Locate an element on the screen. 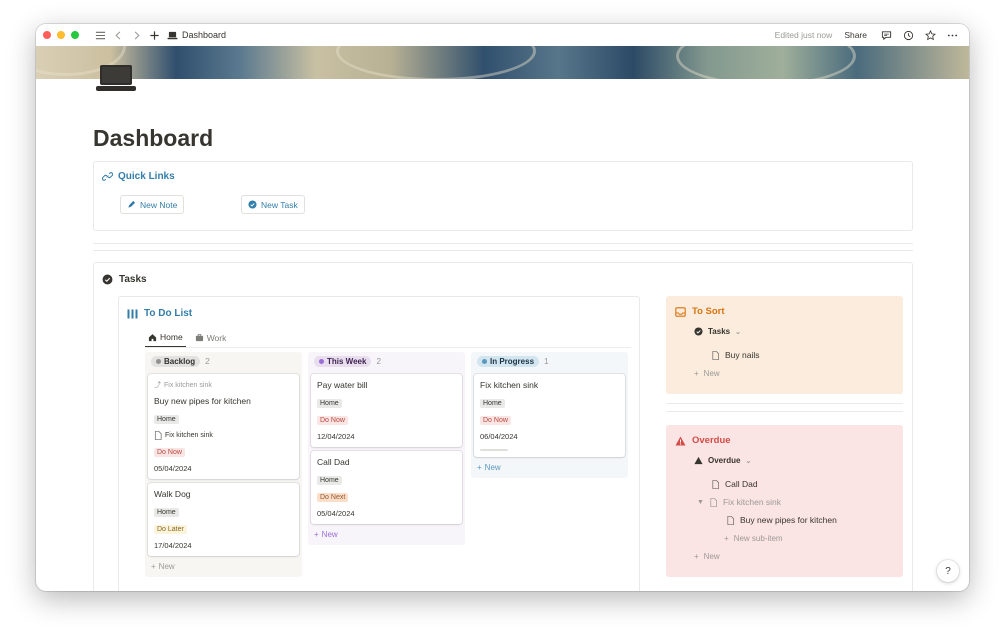 This screenshot has width=1005, height=639. view-tabs: Home Work is located at coordinates (187, 337).